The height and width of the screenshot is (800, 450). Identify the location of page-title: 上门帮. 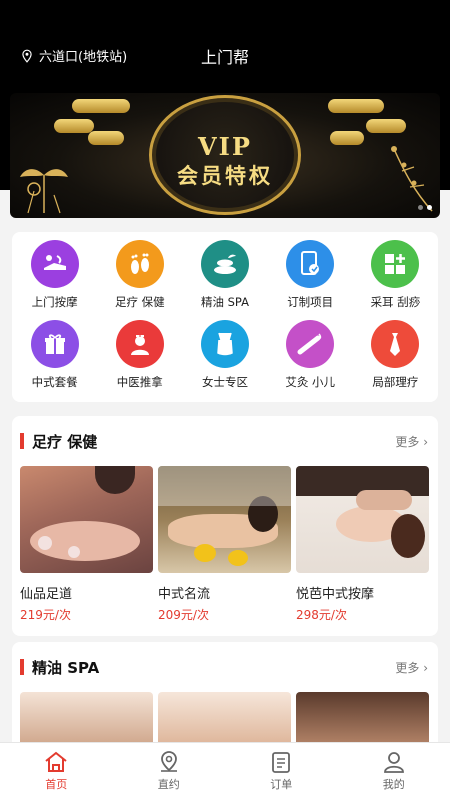
(224, 57).